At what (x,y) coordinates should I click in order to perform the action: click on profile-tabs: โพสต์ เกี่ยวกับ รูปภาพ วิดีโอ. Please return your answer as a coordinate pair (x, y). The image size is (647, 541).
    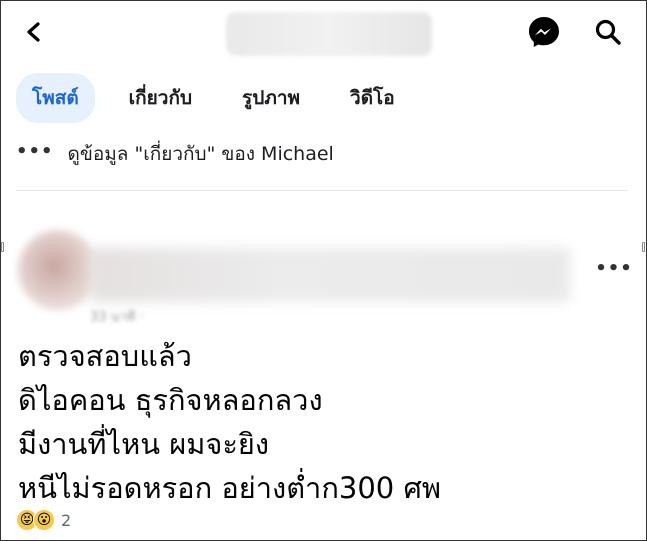
    Looking at the image, I should click on (222, 98).